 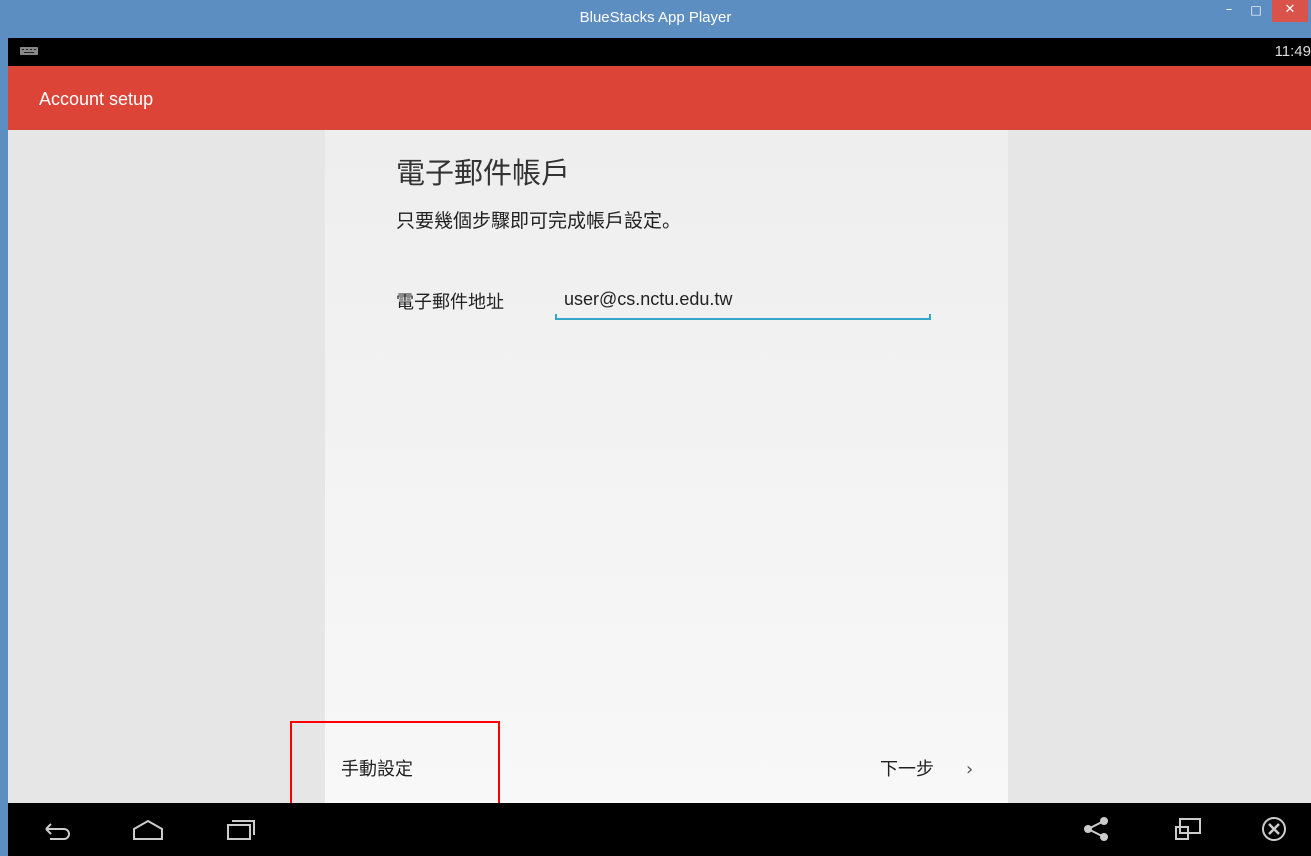 What do you see at coordinates (935, 770) in the screenshot?
I see `next-button: 下一步 ›` at bounding box center [935, 770].